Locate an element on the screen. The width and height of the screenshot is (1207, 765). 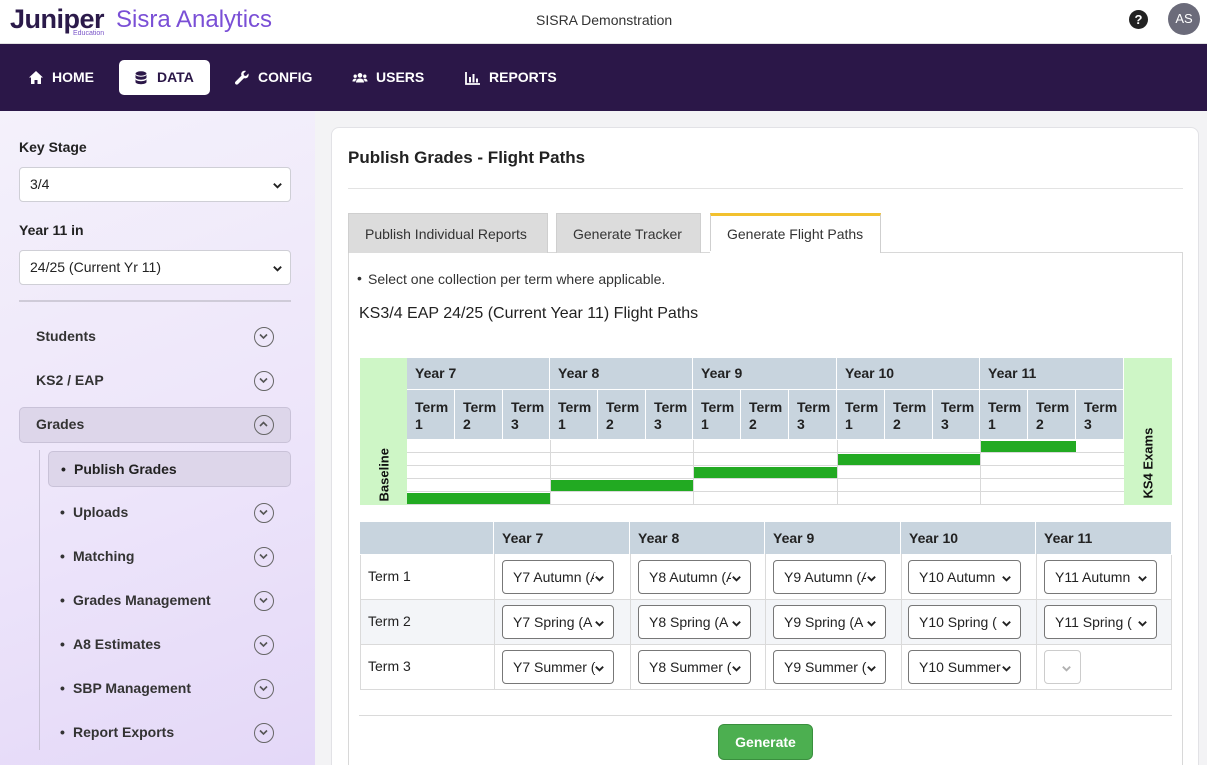
collection-select-y10-t2: Y10 Spring ( is located at coordinates (964, 622).